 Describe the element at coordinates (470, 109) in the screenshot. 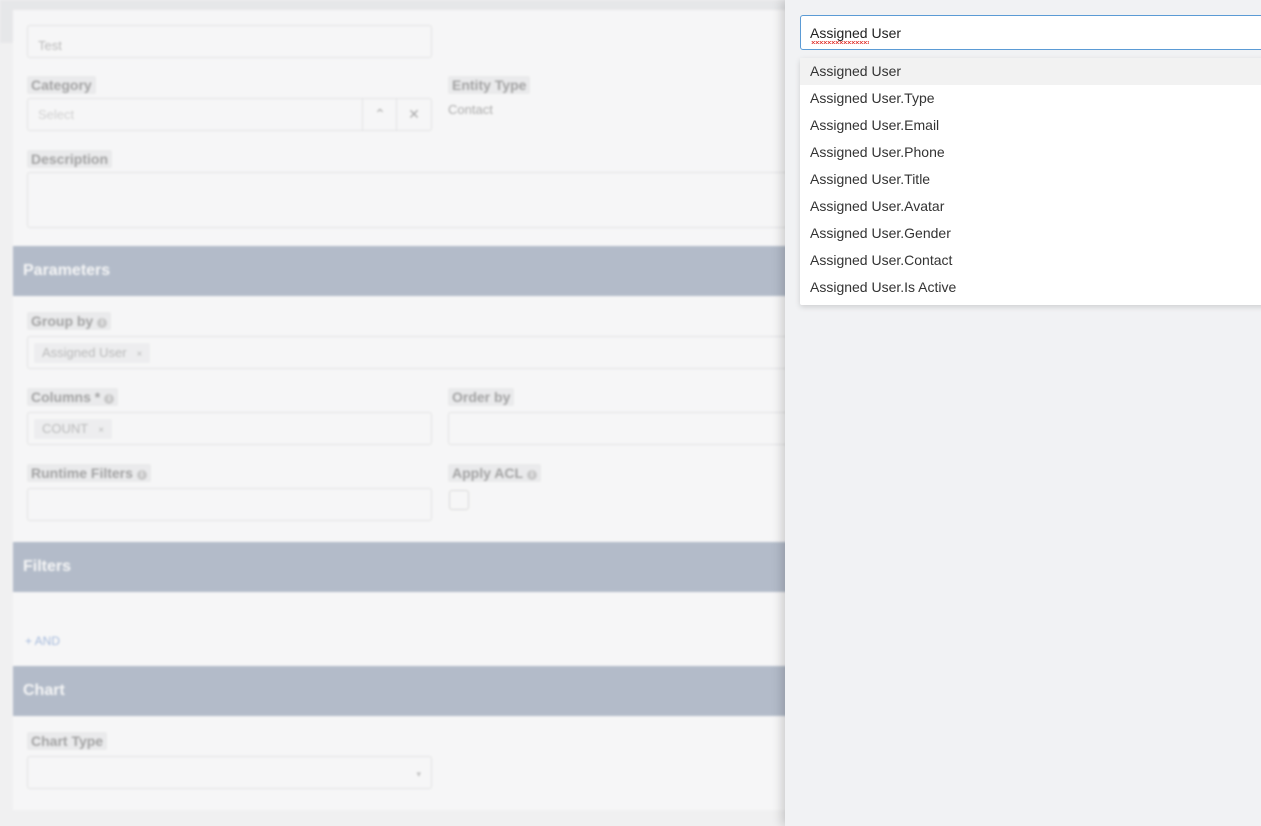

I see `entity-type-value: Contact` at that location.